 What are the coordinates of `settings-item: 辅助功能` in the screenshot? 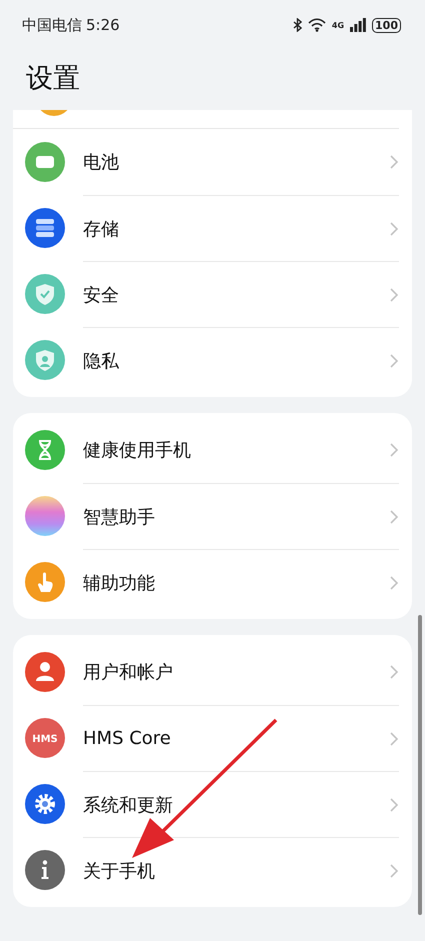 It's located at (212, 582).